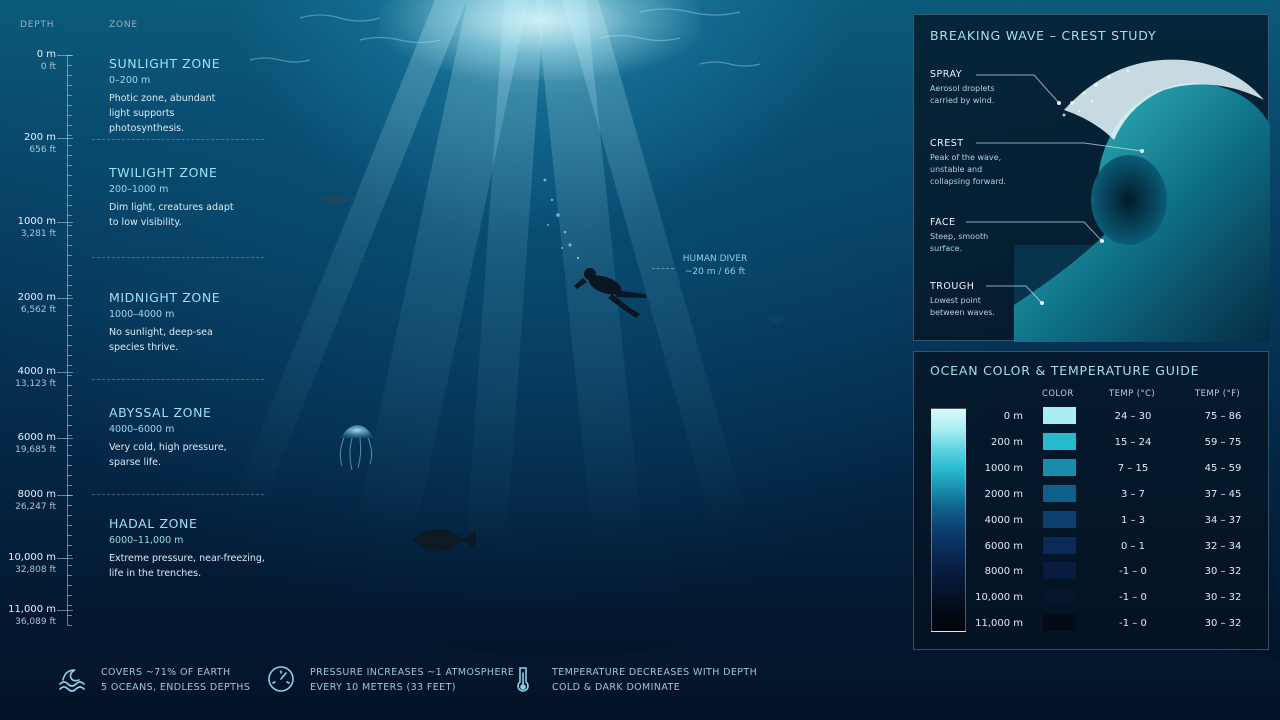 Image resolution: width=1280 pixels, height=720 pixels. What do you see at coordinates (715, 272) in the screenshot?
I see `diver-label-depth: ~20 m / 66 ft` at bounding box center [715, 272].